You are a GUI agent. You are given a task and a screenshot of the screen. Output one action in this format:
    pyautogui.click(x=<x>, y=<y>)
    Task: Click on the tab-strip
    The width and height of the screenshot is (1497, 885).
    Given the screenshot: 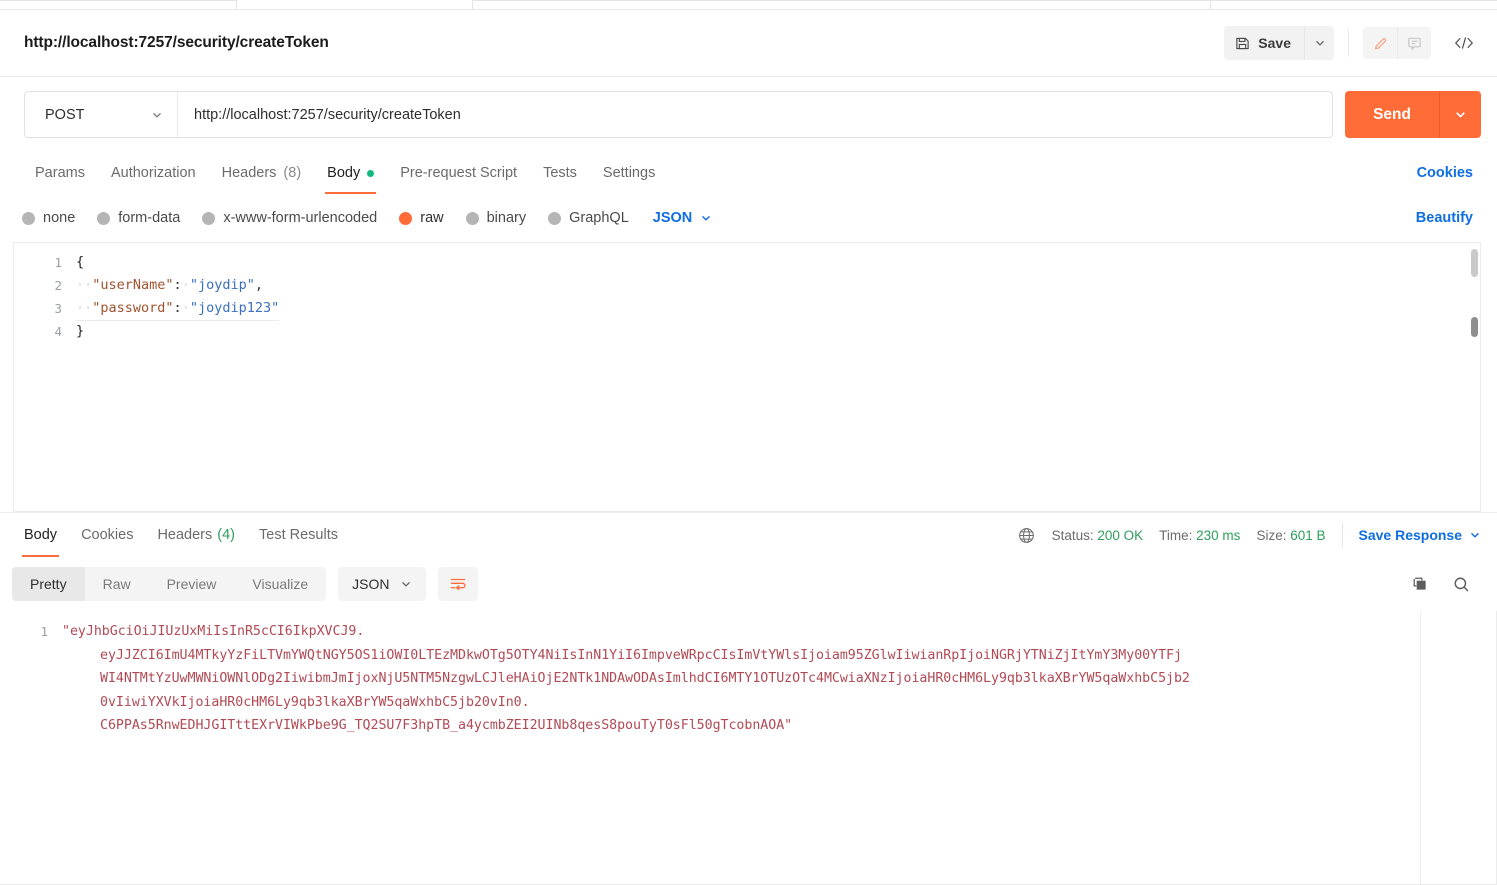 What is the action you would take?
    pyautogui.click(x=748, y=5)
    